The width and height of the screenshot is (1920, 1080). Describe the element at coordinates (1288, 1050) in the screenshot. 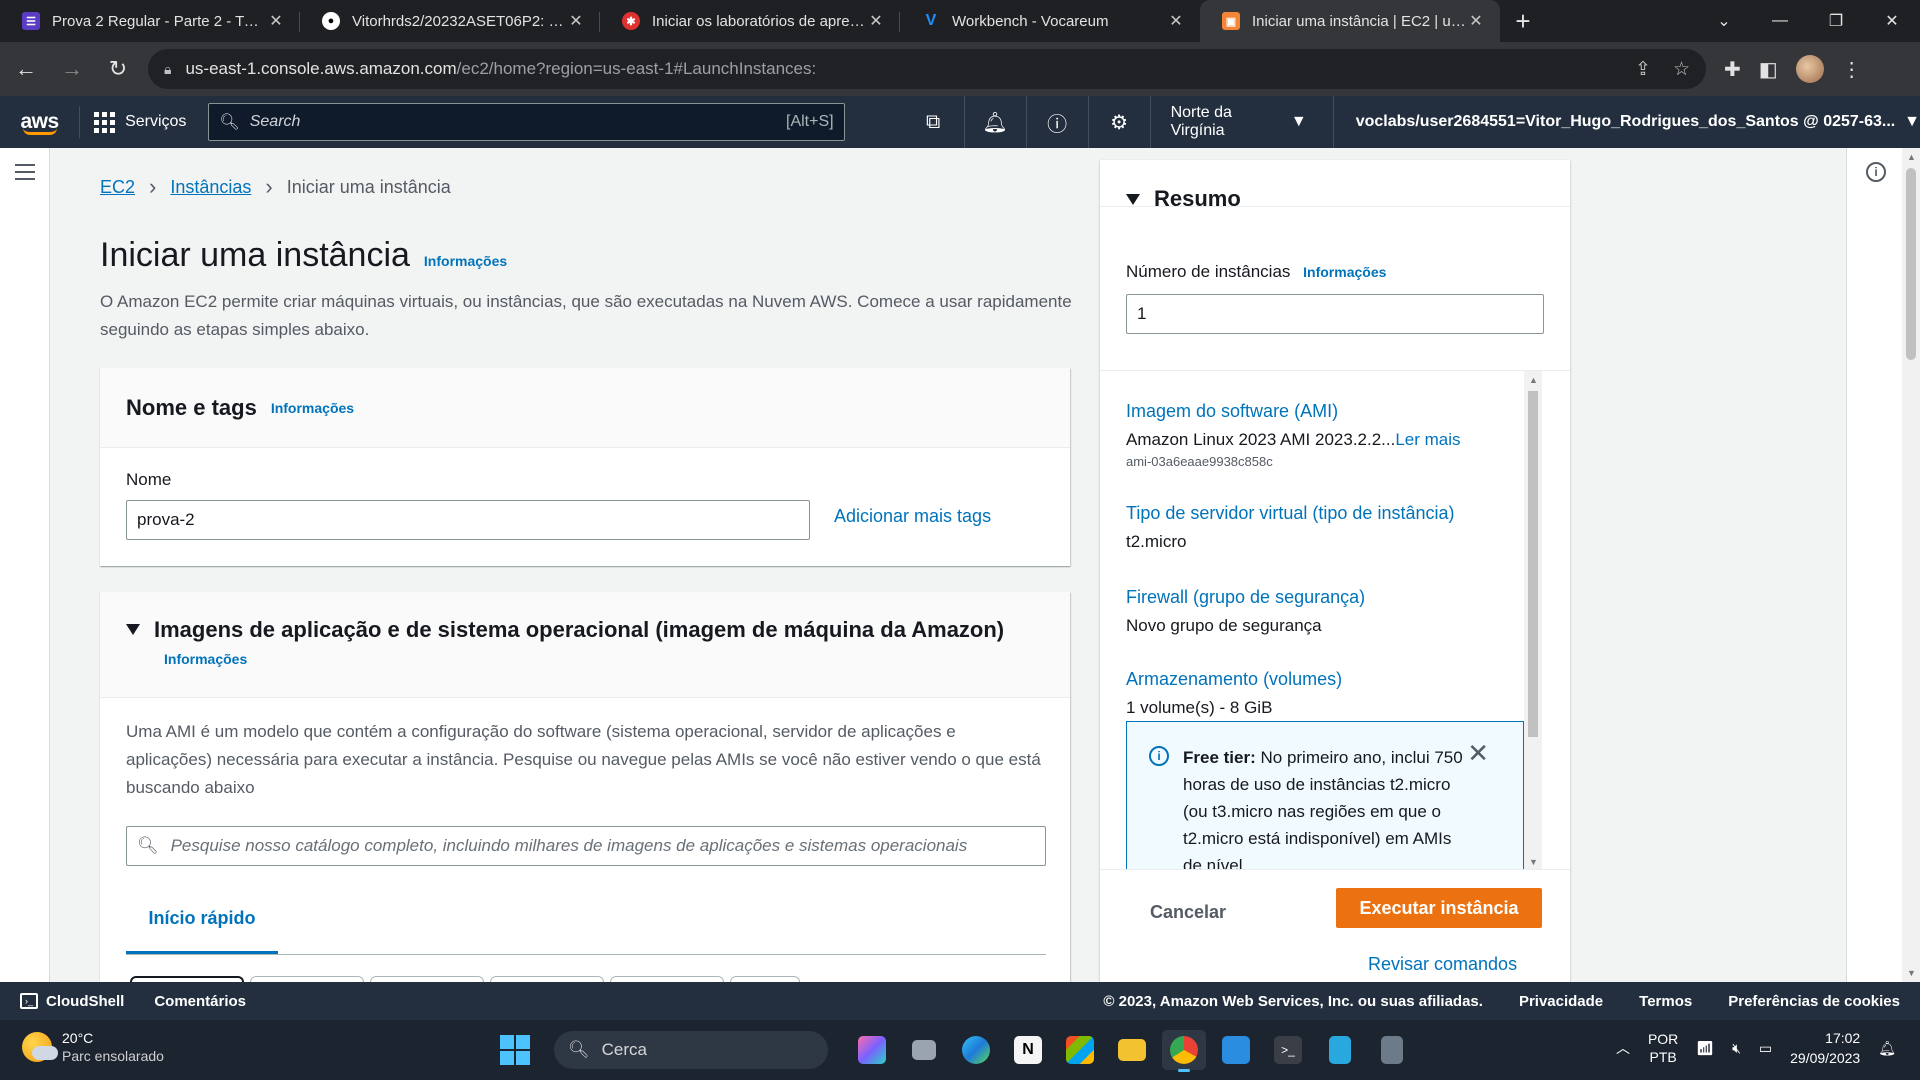

I see `terminal-icon: >_` at that location.